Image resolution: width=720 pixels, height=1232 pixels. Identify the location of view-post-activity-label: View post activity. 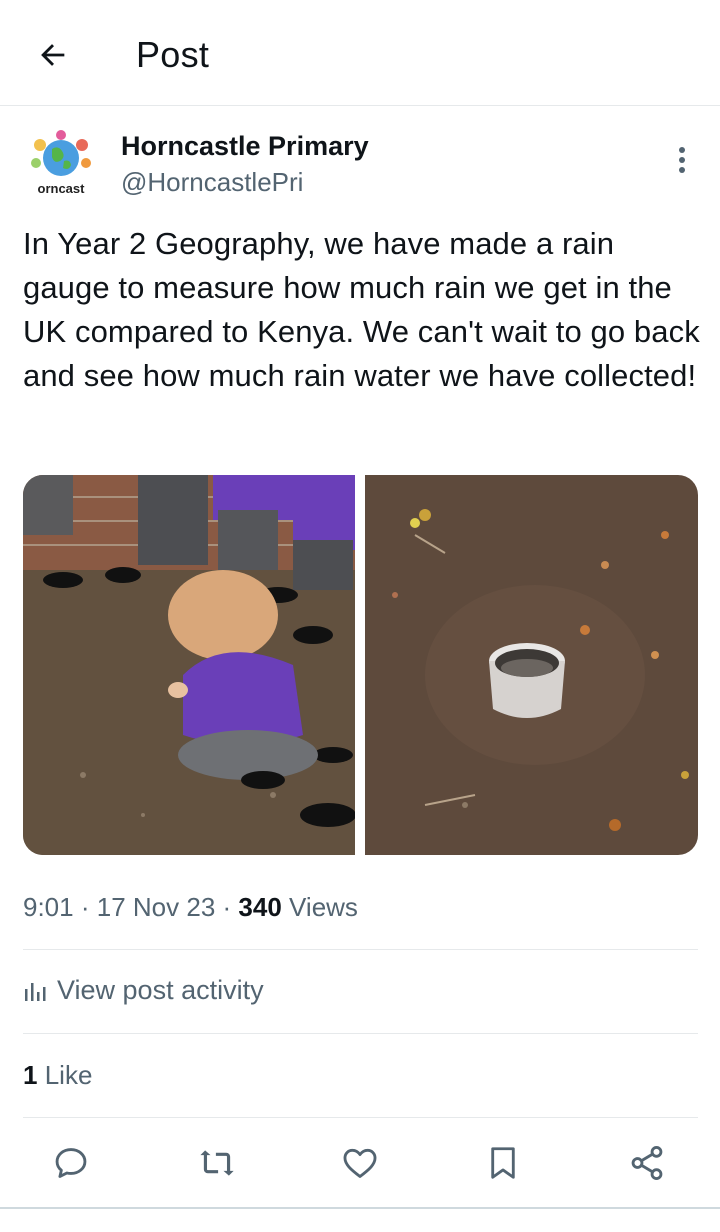
(160, 990).